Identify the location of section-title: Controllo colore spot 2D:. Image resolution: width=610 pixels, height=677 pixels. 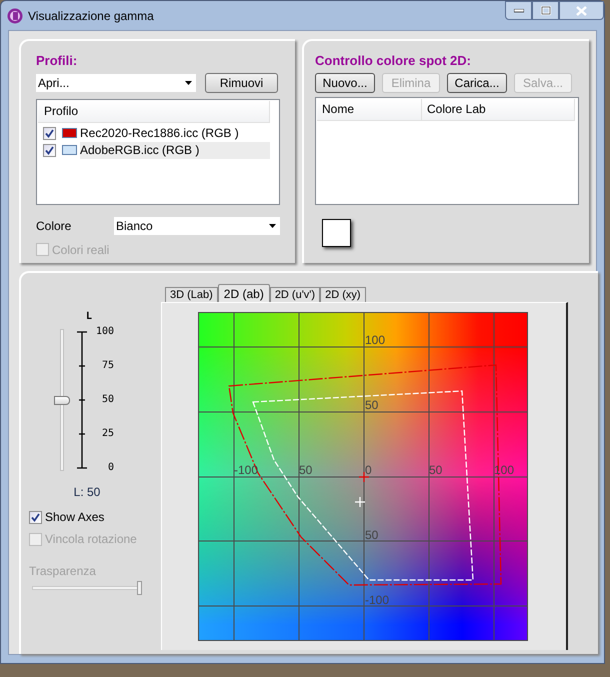
(393, 61).